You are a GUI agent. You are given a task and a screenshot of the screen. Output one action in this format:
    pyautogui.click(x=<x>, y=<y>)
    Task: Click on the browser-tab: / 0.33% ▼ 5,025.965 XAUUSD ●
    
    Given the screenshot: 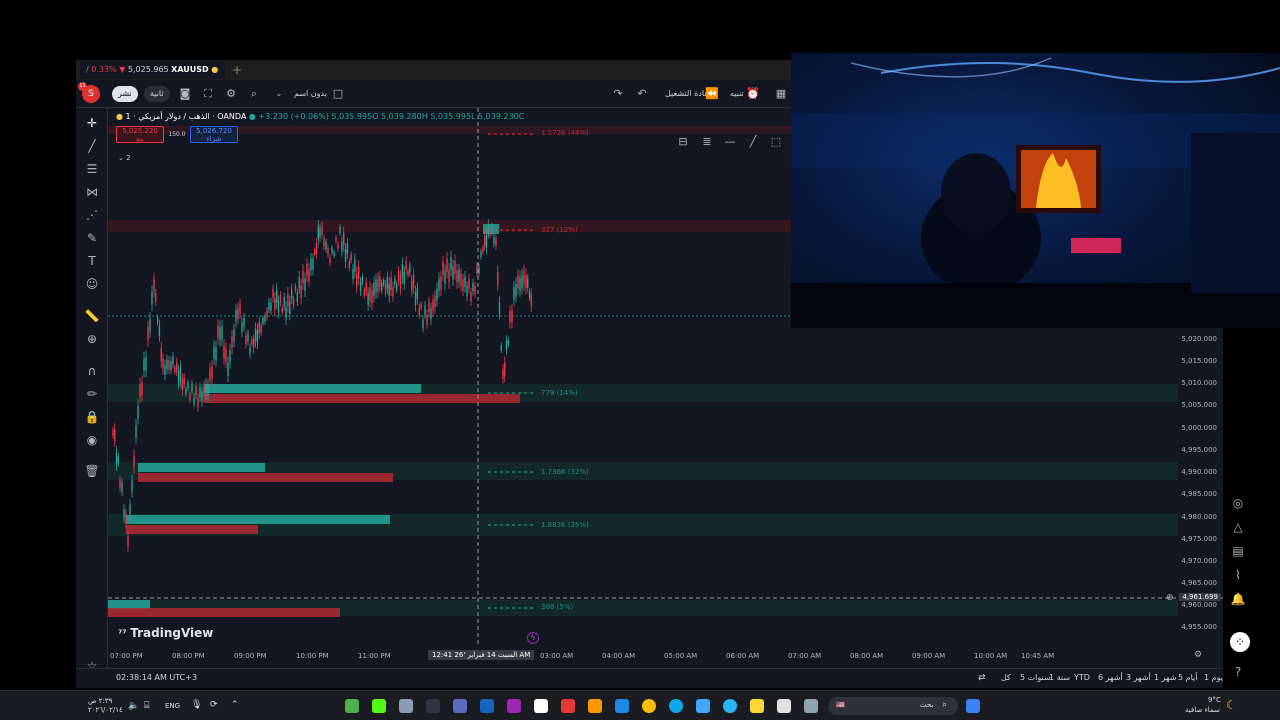 What is the action you would take?
    pyautogui.click(x=152, y=70)
    